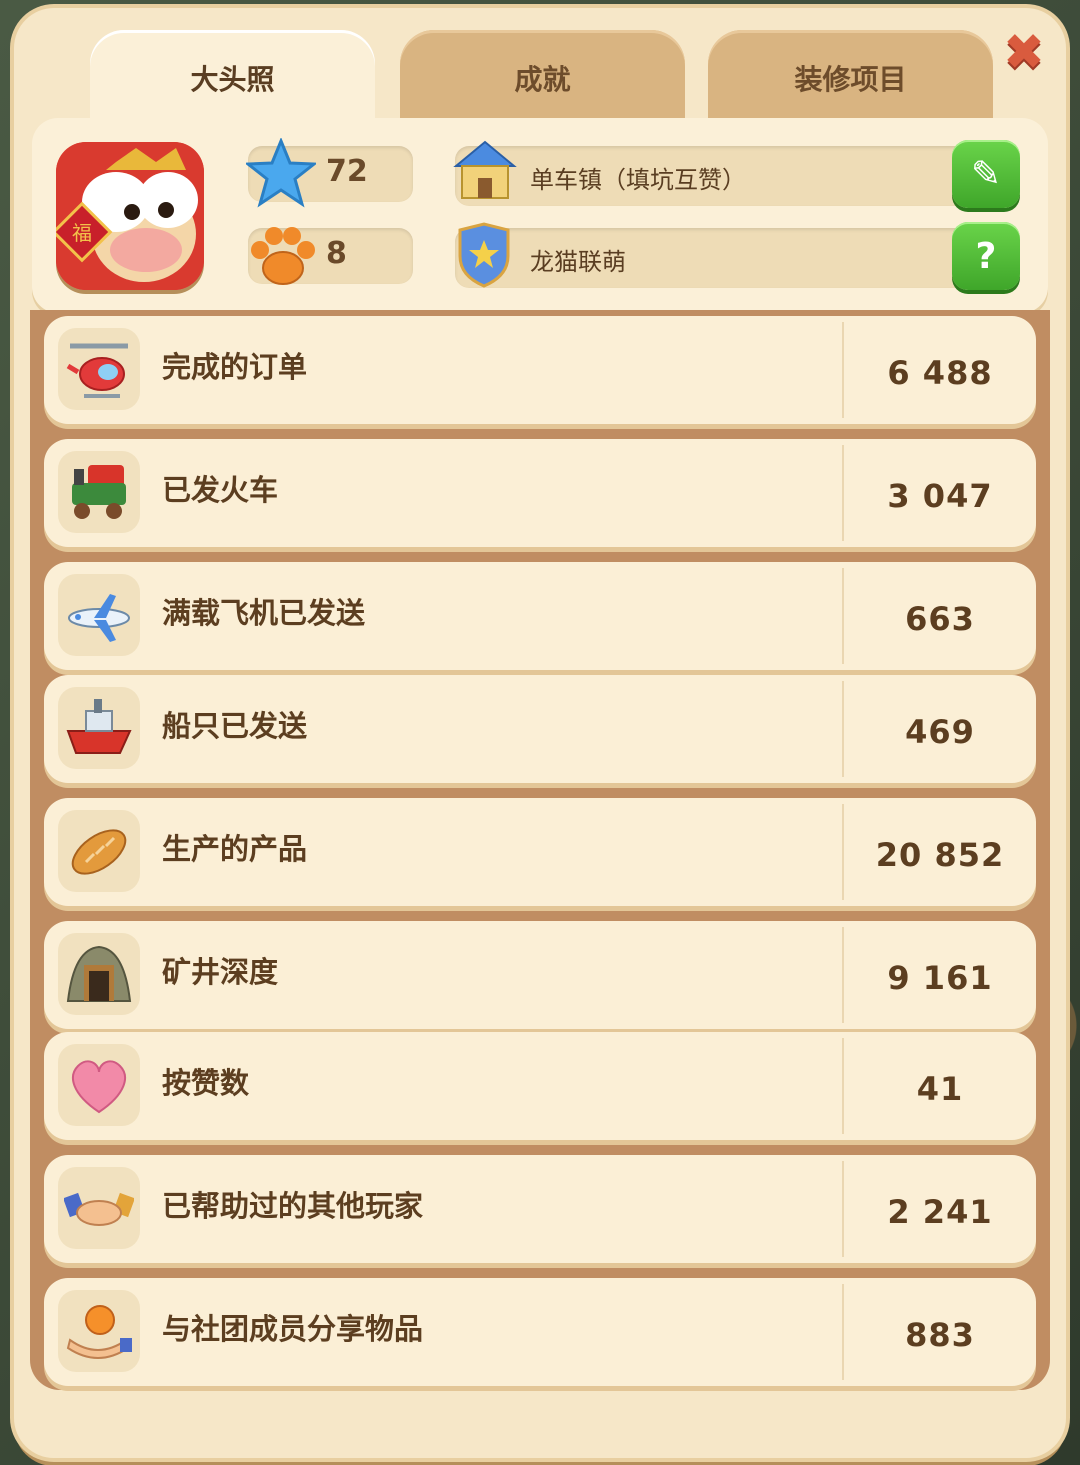 The image size is (1080, 1465). Describe the element at coordinates (540, 370) in the screenshot. I see `stat-row: 完成的订单 6 488` at that location.